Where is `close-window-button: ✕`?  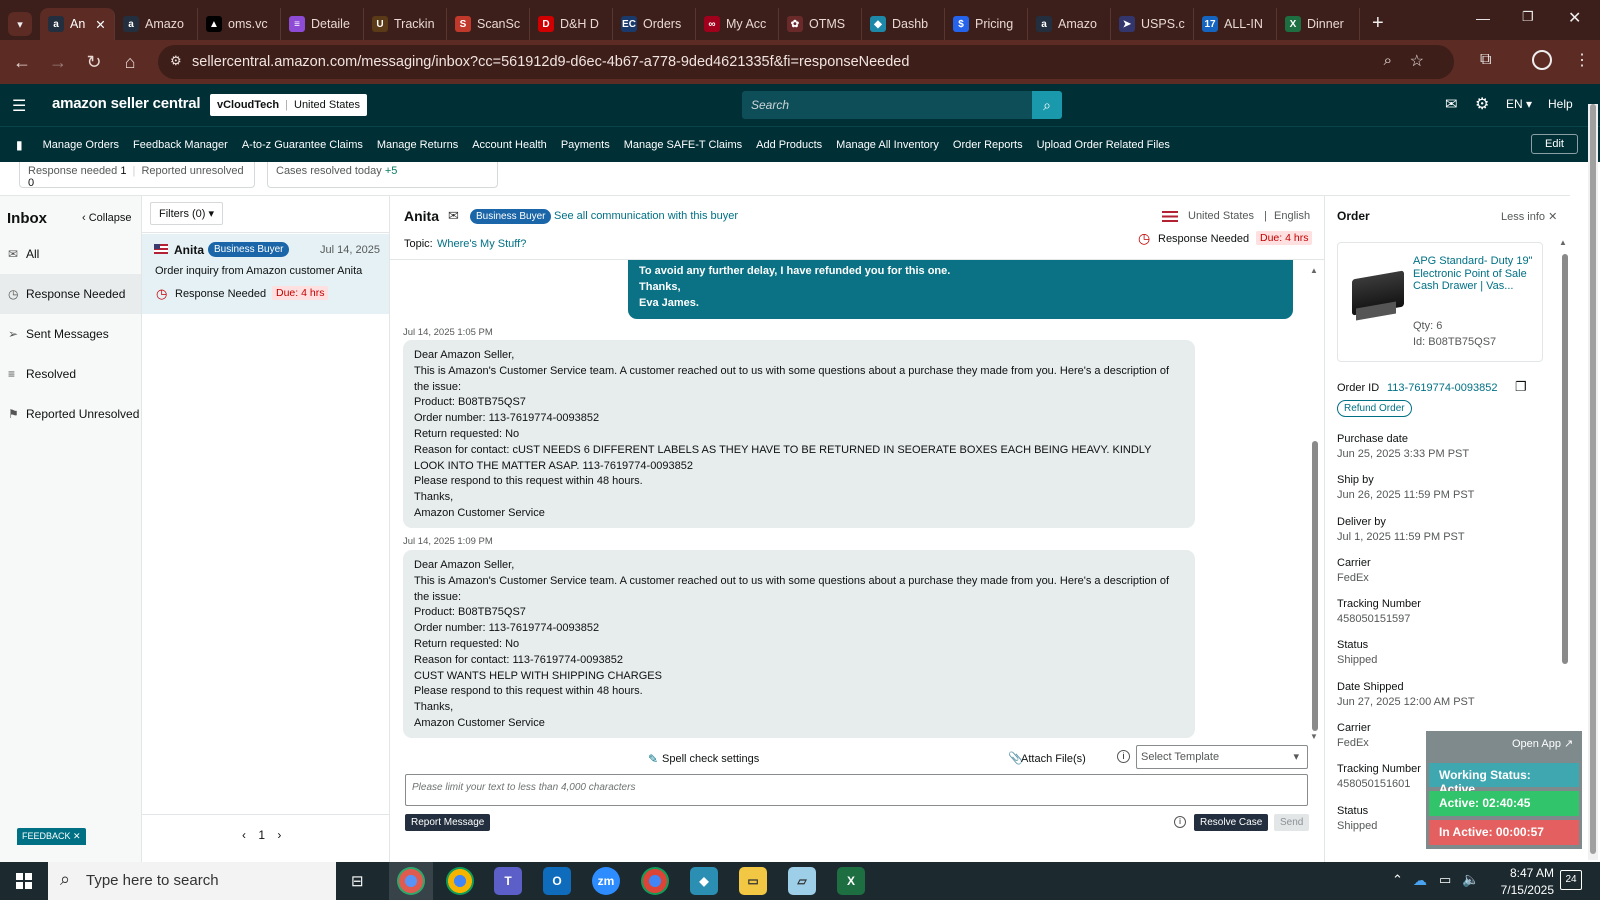
close-window-button: ✕ is located at coordinates (1574, 18).